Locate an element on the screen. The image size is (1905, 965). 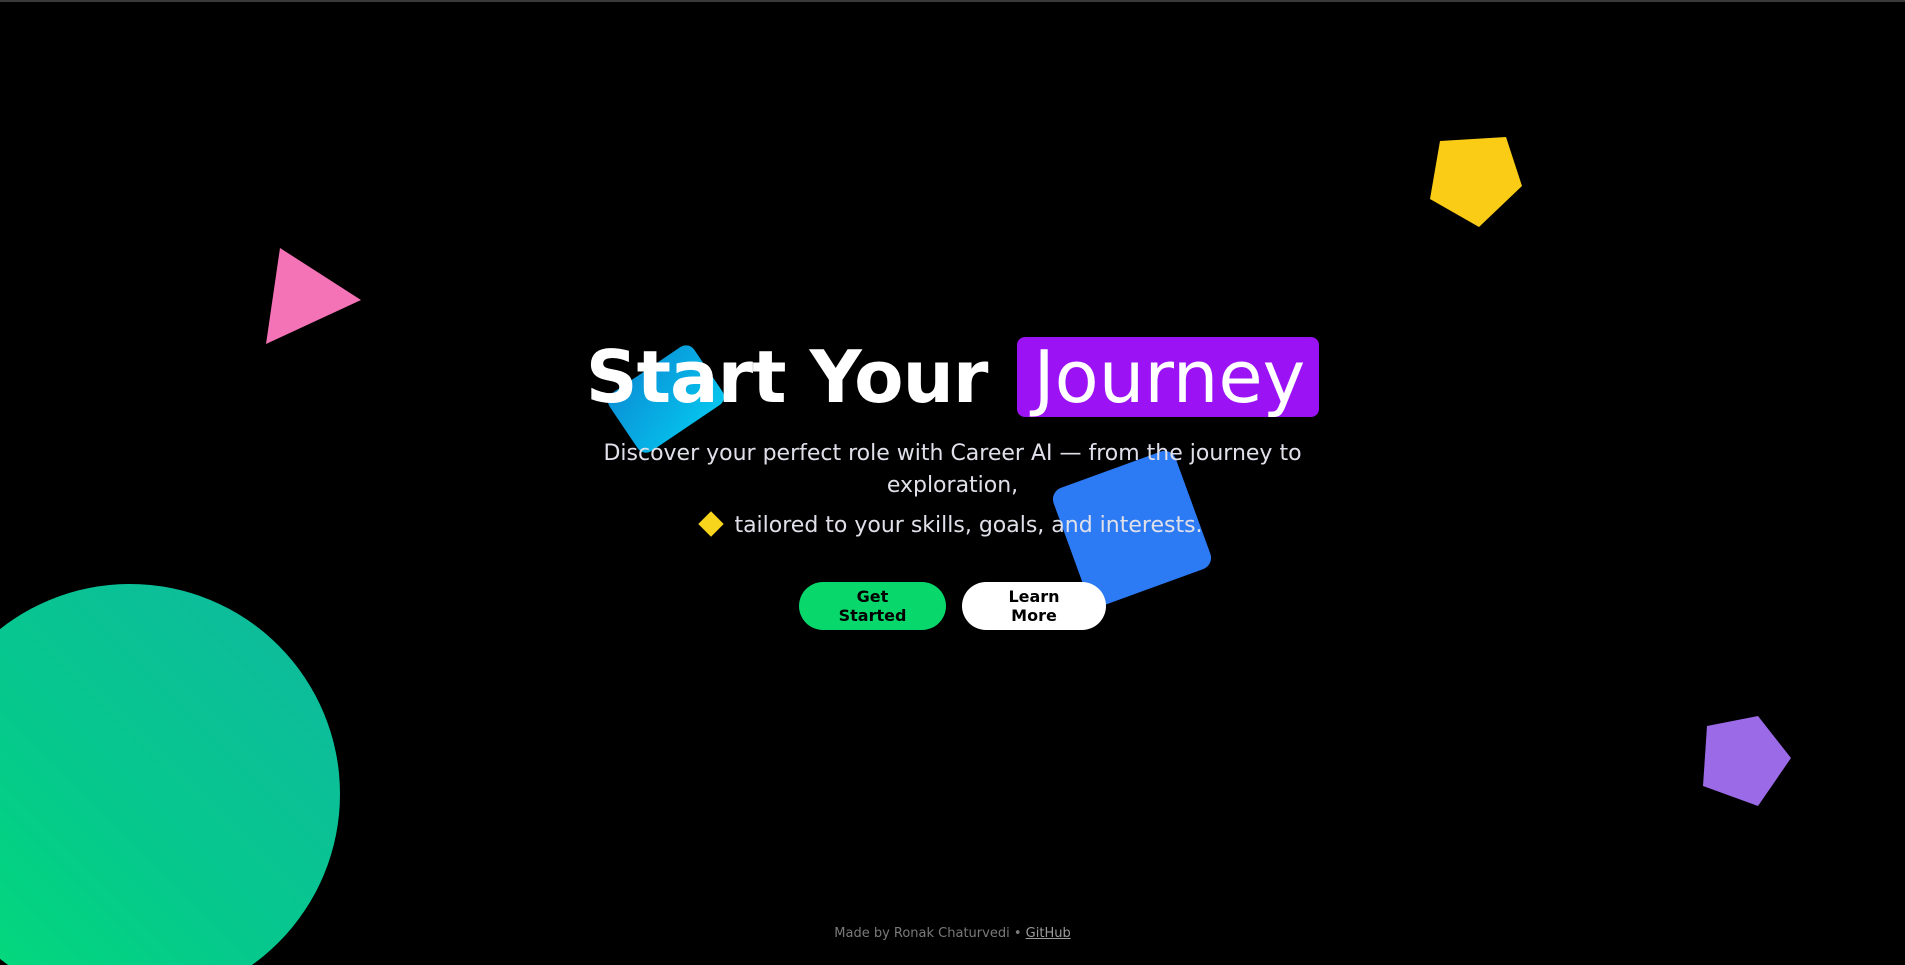
hero-title: Start Your Journey is located at coordinates (952, 377).